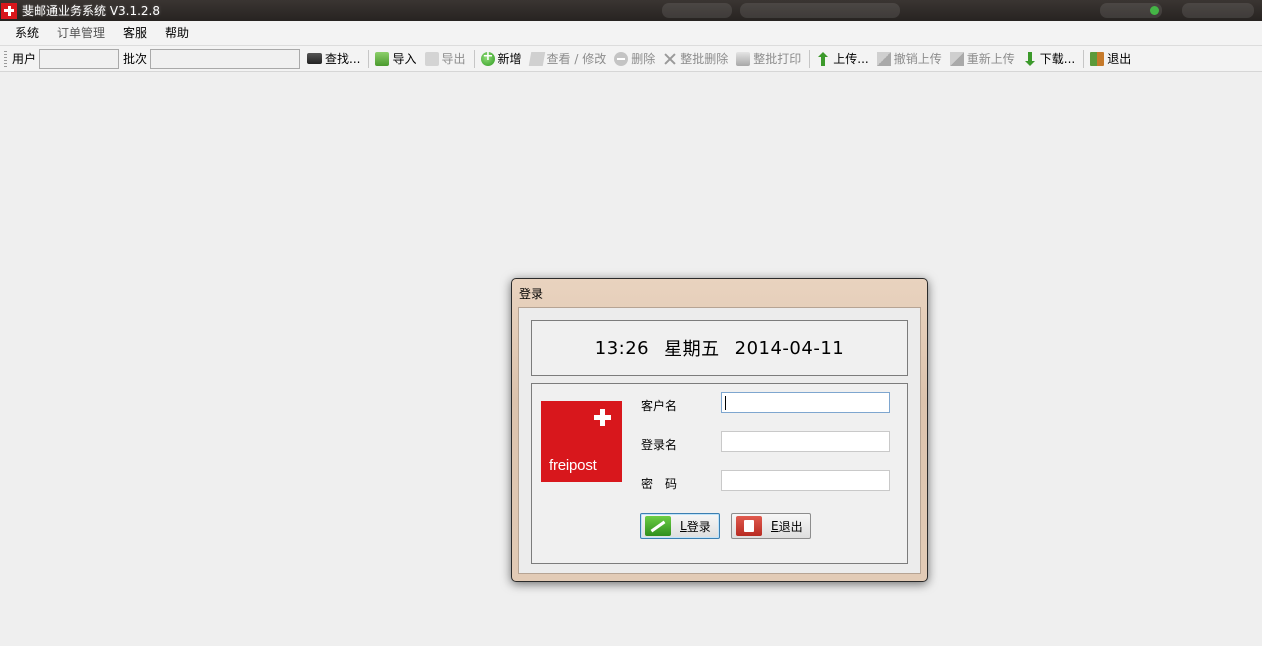 Image resolution: width=1262 pixels, height=646 pixels. What do you see at coordinates (805, 480) in the screenshot?
I see `password-input` at bounding box center [805, 480].